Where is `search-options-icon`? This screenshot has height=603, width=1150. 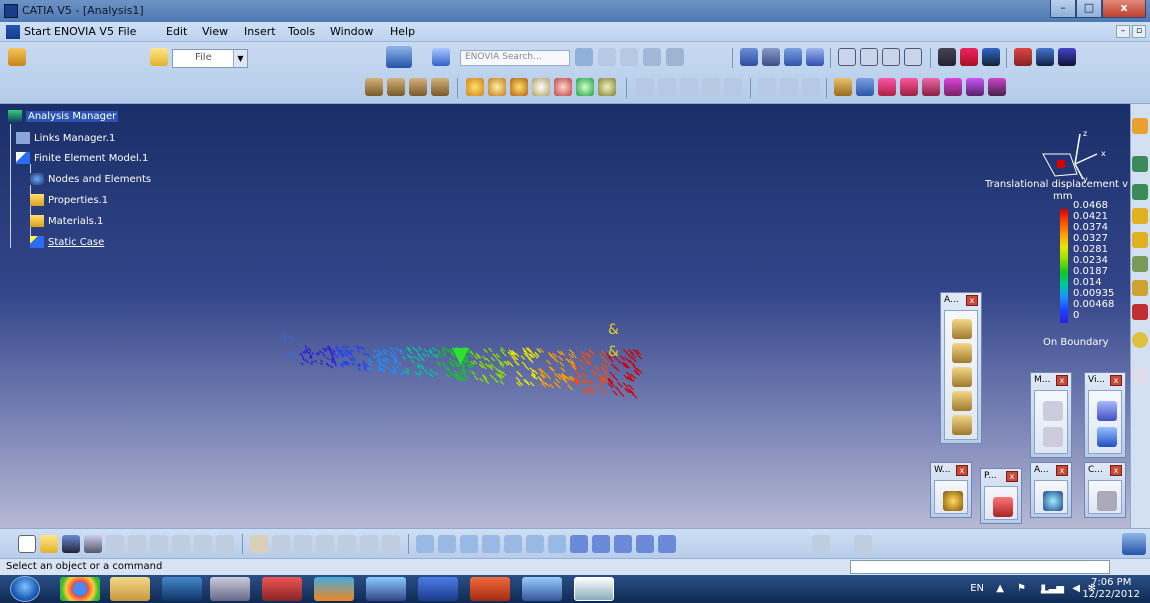 search-options-icon is located at coordinates (584, 57).